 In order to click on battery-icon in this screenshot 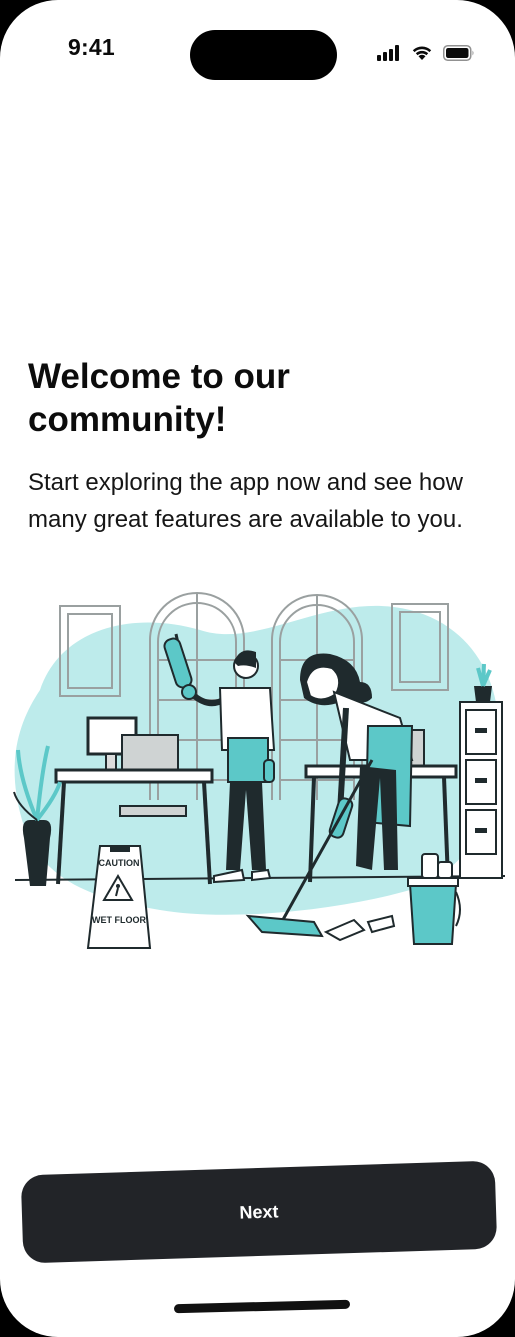, I will do `click(458, 52)`.